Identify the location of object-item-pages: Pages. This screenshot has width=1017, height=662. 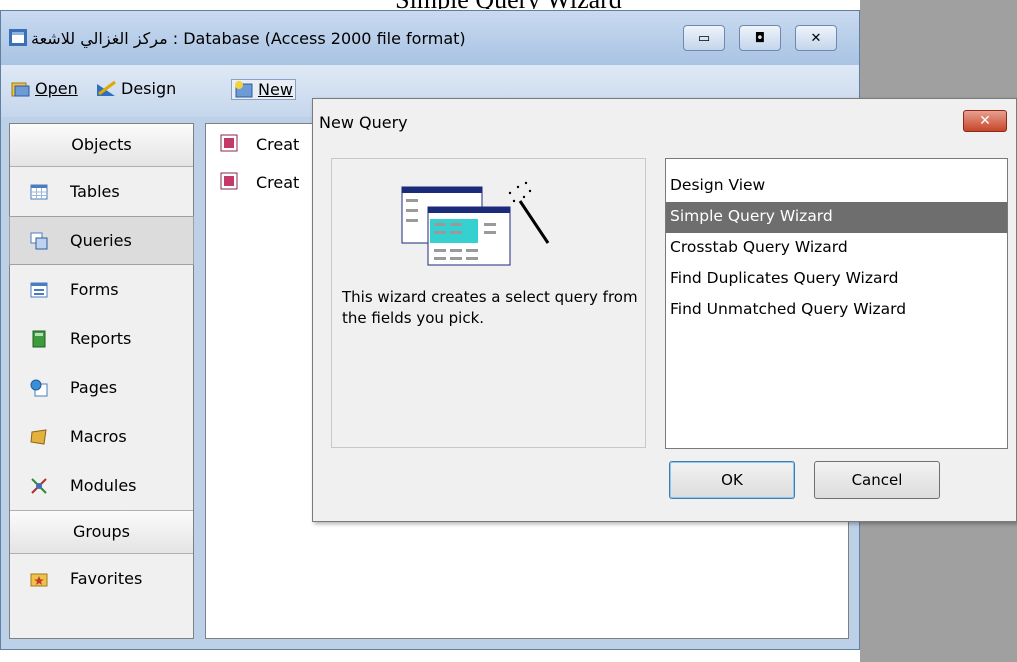
(101, 387).